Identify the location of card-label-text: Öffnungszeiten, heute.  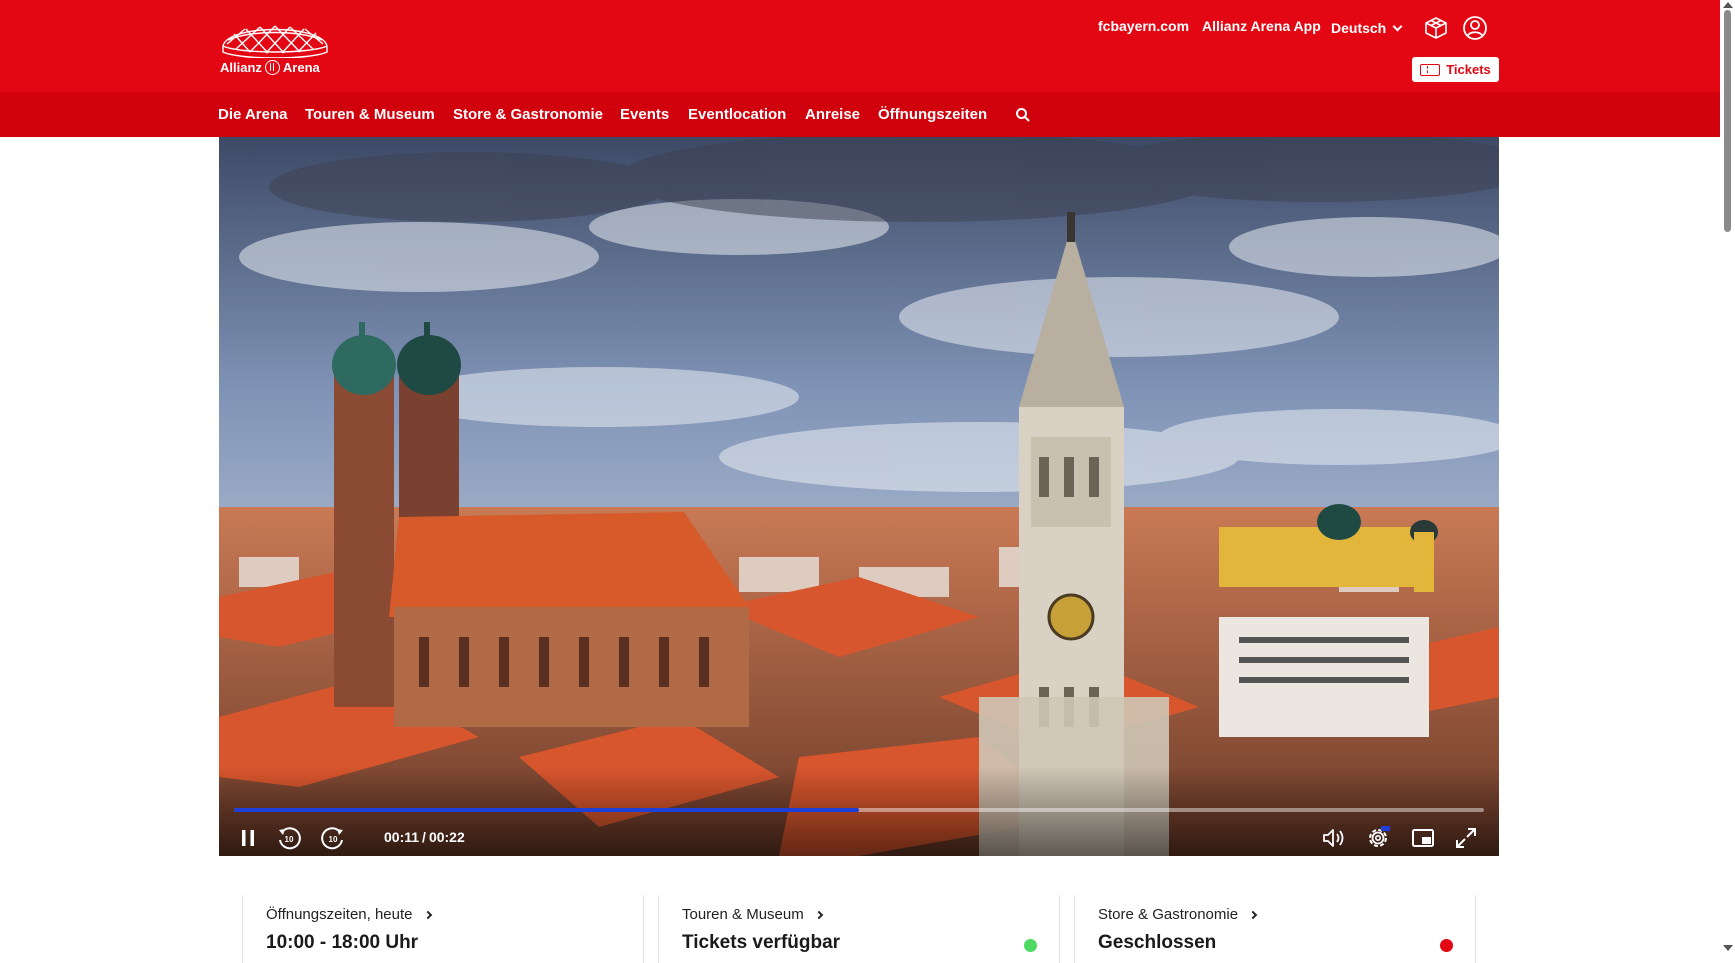
(339, 914).